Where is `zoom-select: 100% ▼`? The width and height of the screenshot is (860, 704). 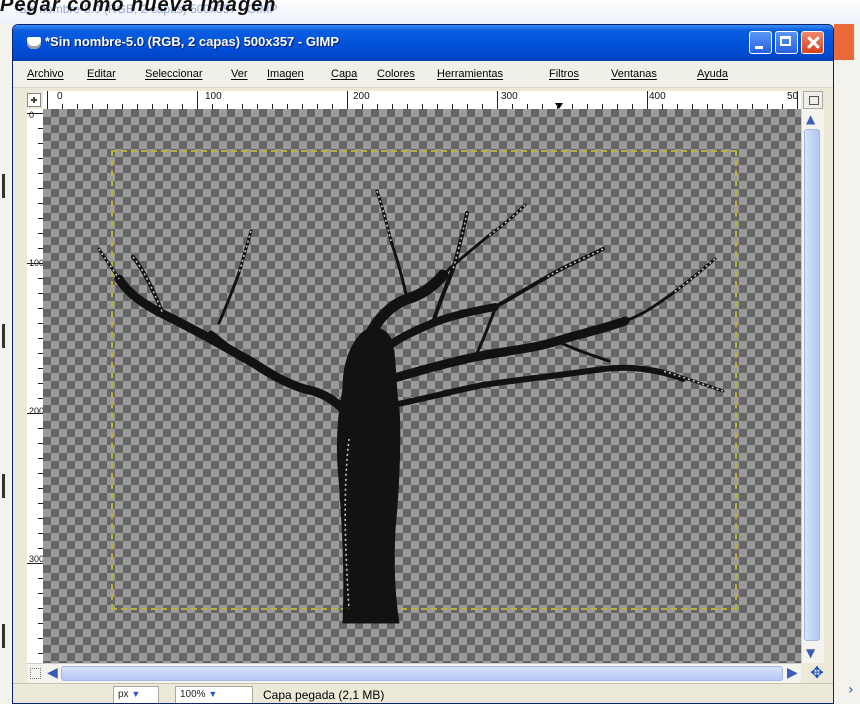 zoom-select: 100% ▼ is located at coordinates (214, 694).